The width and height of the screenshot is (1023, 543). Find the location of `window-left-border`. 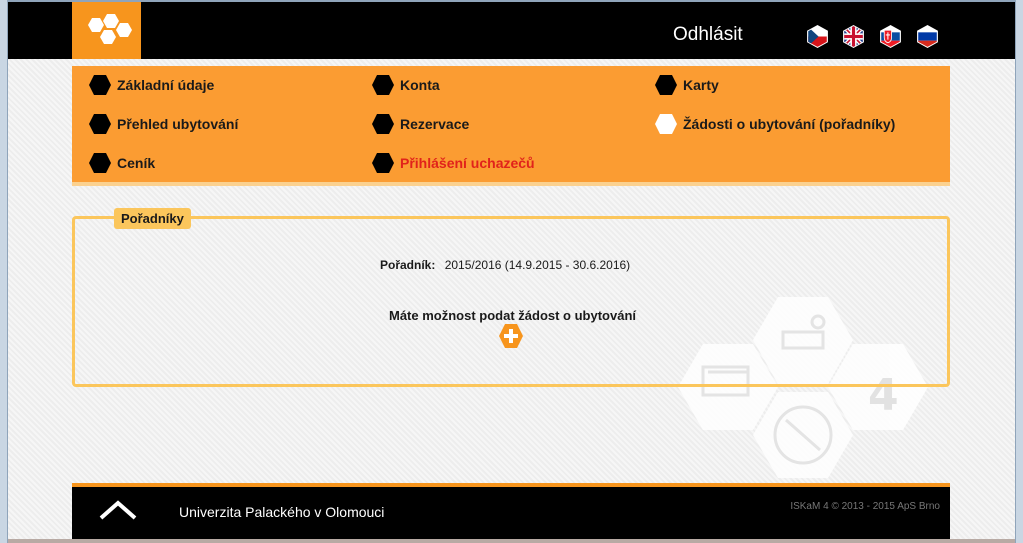

window-left-border is located at coordinates (4, 271).